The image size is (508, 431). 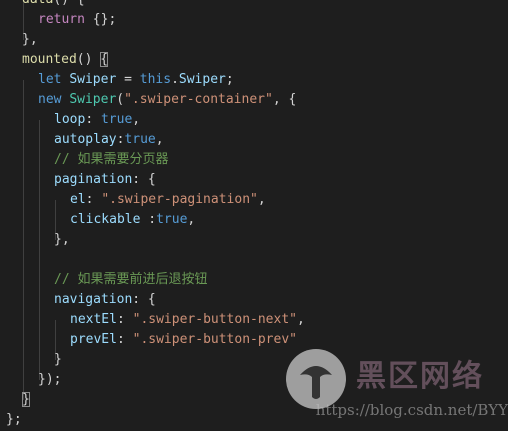 I want to click on keyword: return, so click(x=61, y=19).